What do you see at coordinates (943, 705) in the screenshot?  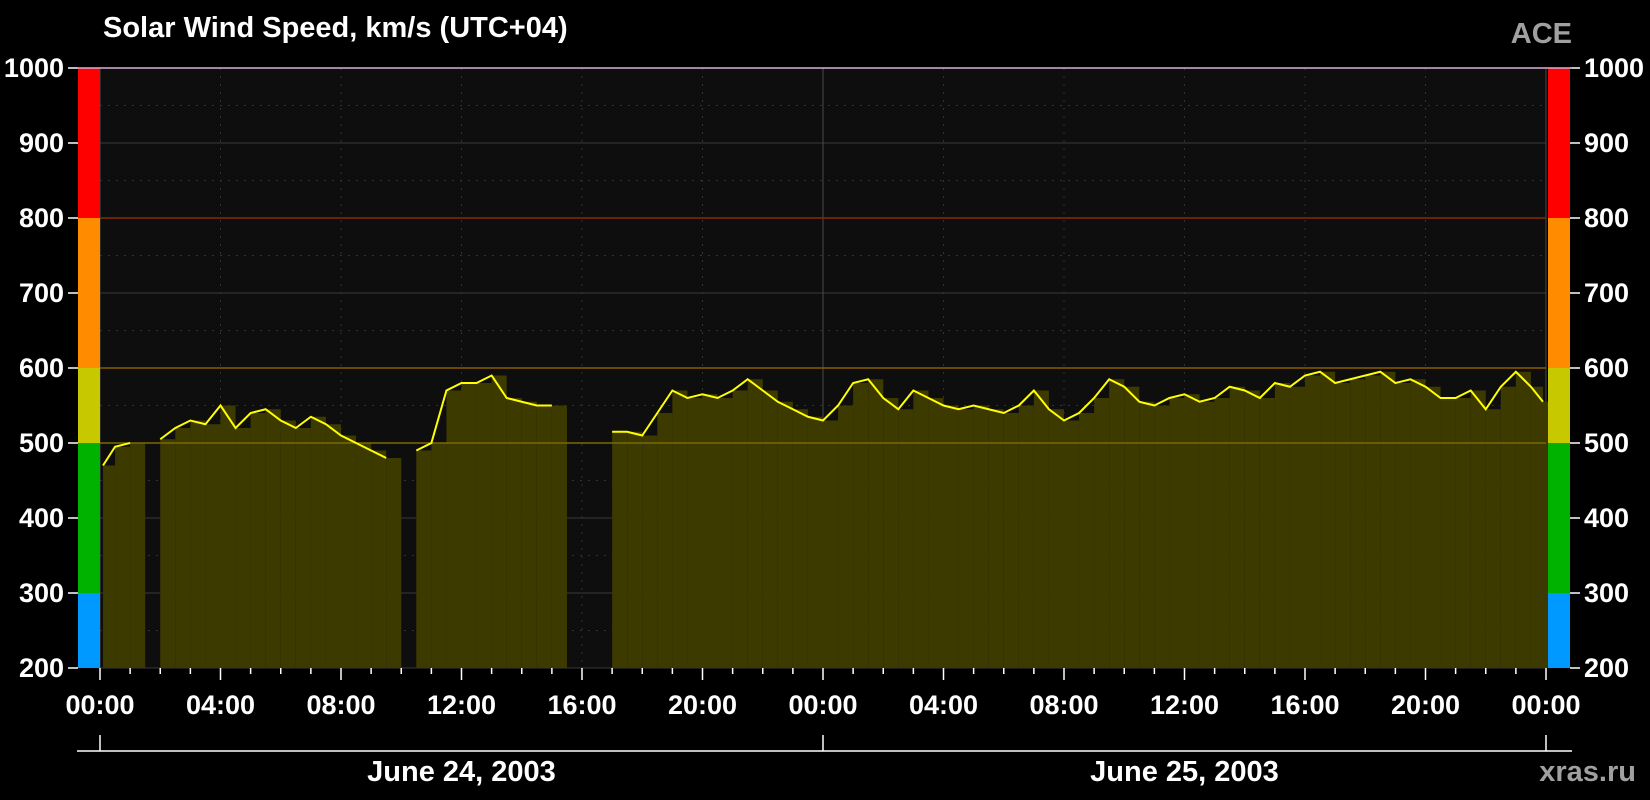 I see `x-tick-label: 04:00` at bounding box center [943, 705].